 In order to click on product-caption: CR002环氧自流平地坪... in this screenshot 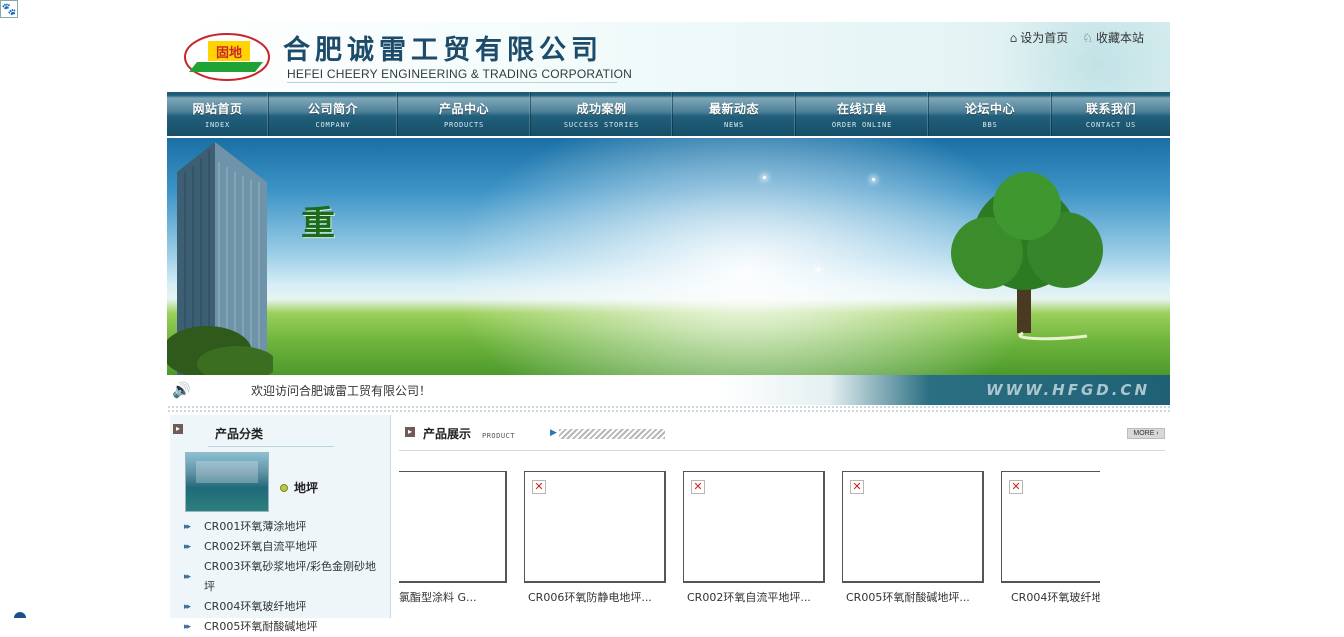, I will do `click(767, 597)`.